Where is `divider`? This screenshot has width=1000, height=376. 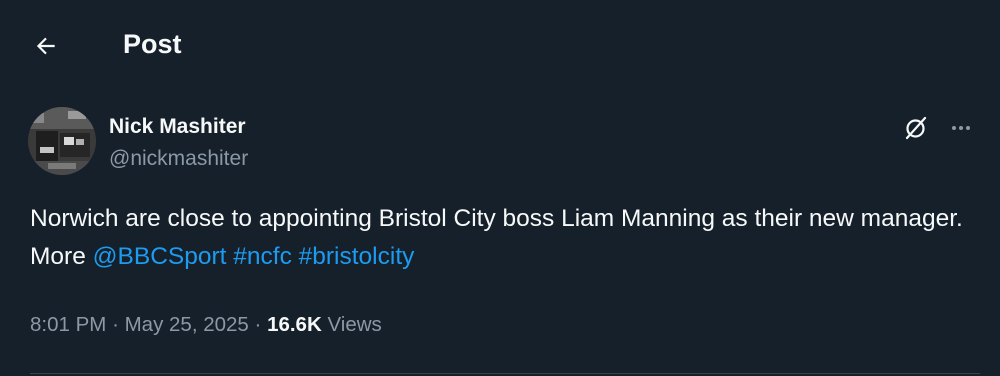
divider is located at coordinates (505, 373).